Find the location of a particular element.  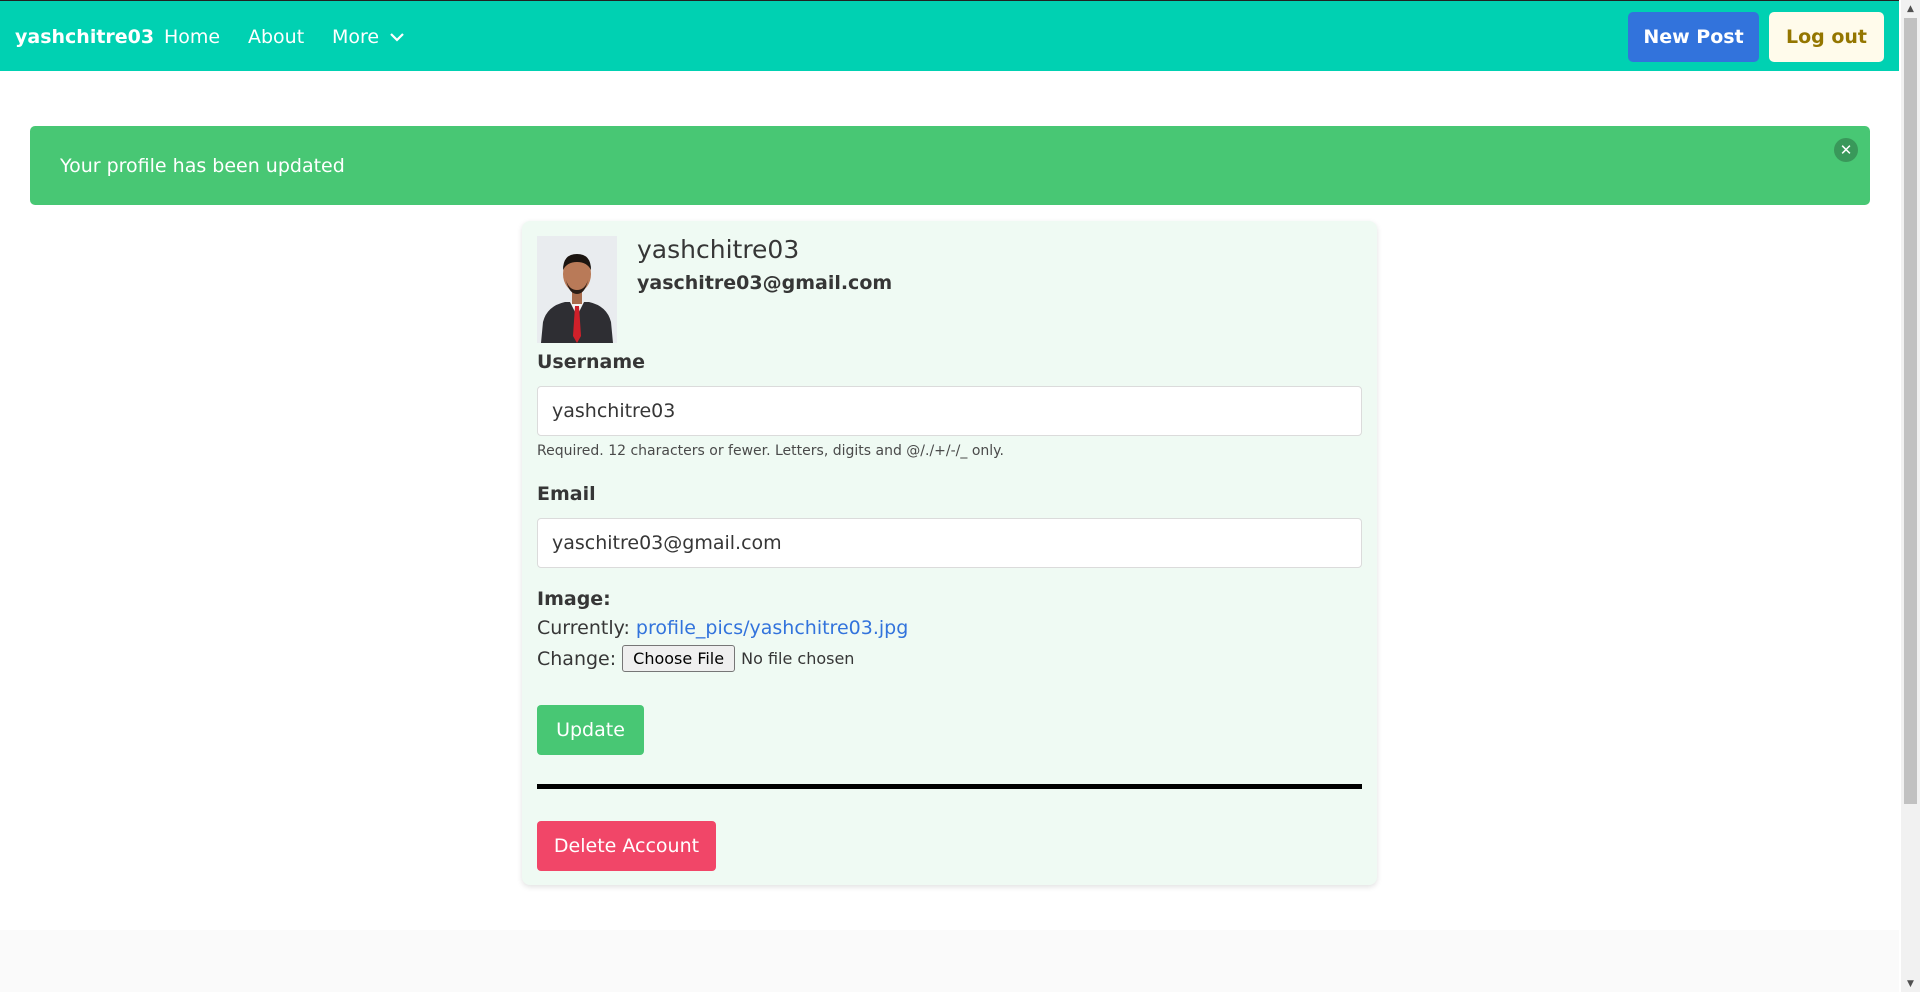

nav-about-link: About is located at coordinates (276, 36).